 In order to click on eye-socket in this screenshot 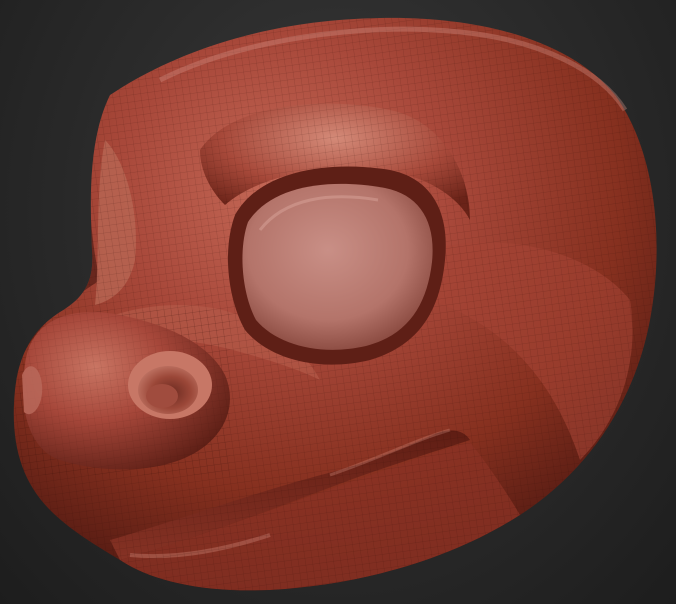, I will do `click(336, 265)`.